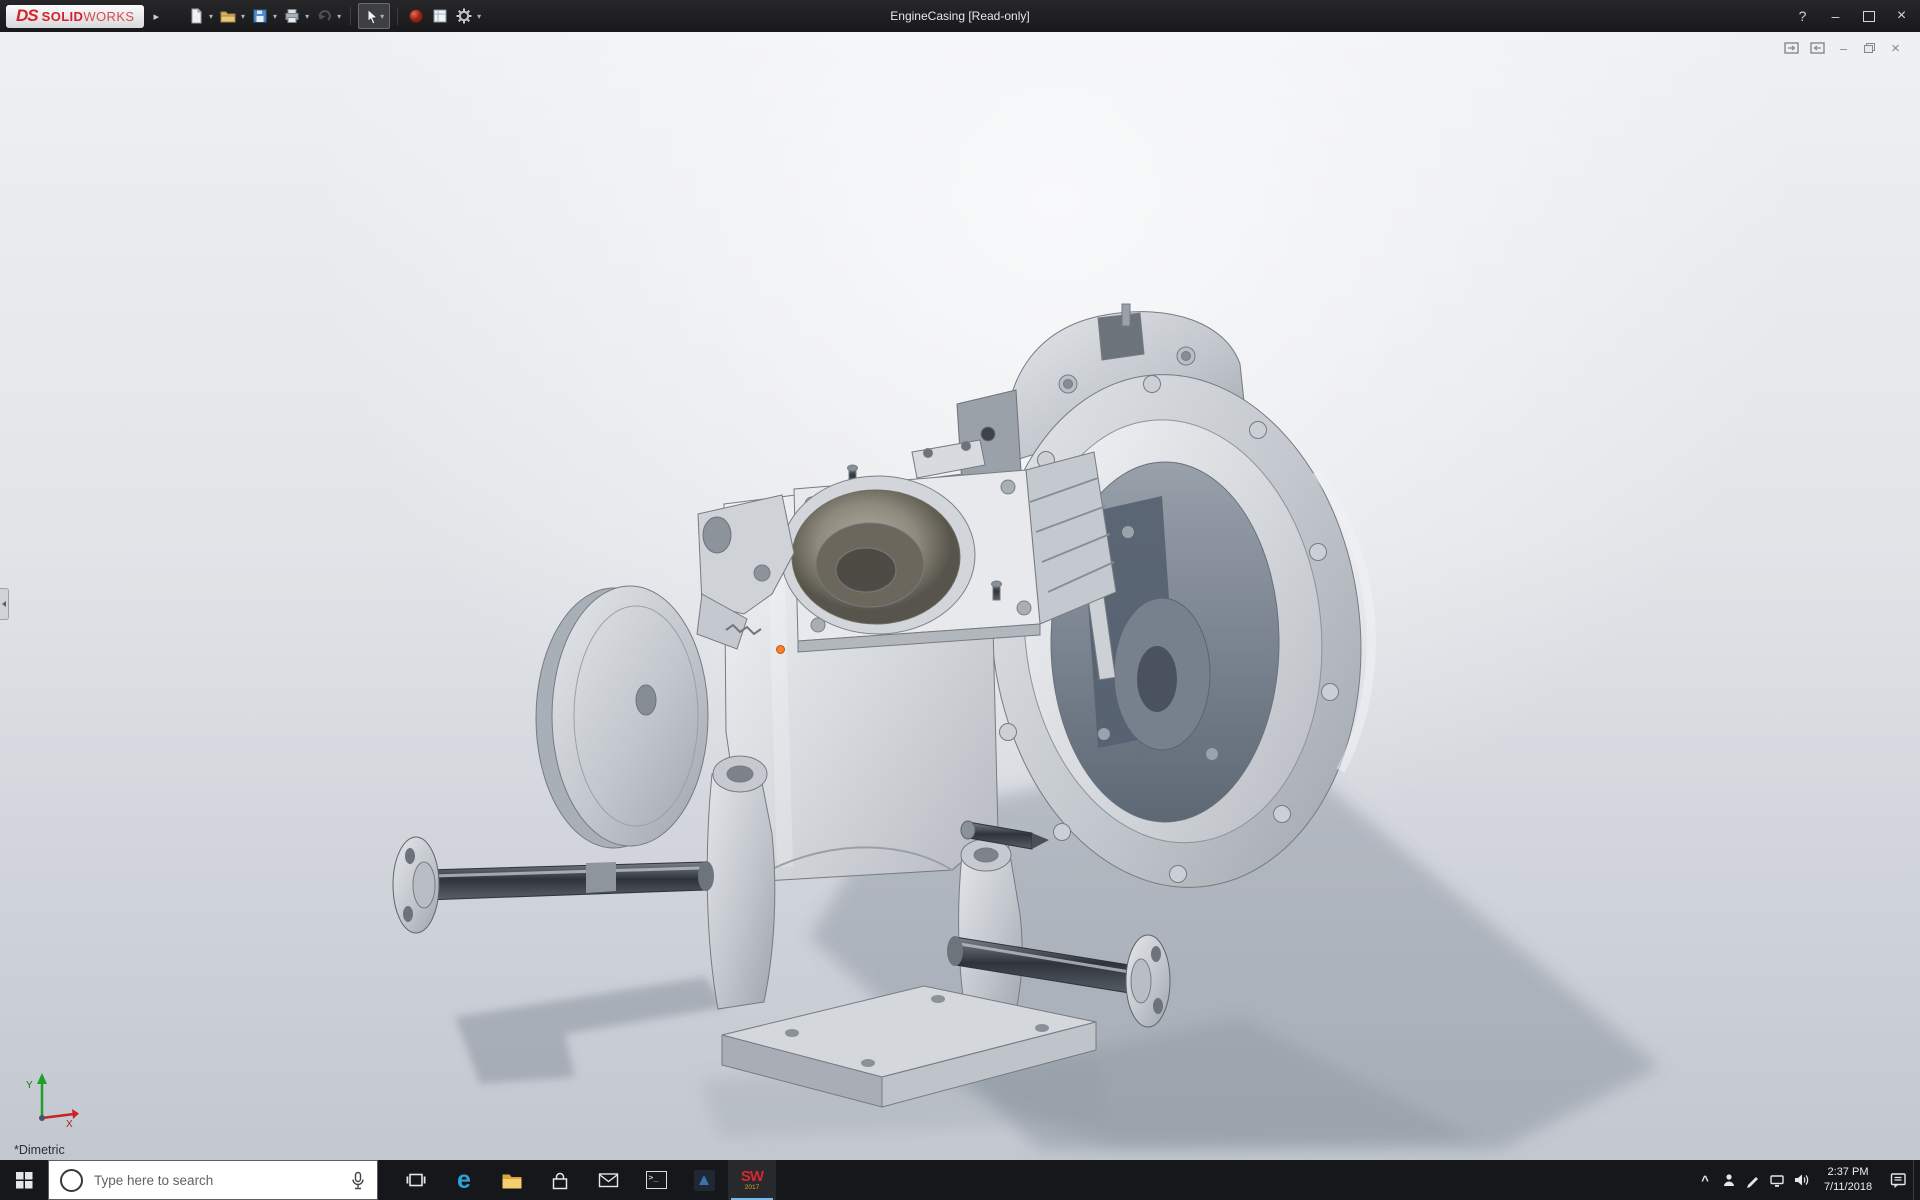 This screenshot has width=1920, height=1200. I want to click on open-folder-icon, so click(228, 17).